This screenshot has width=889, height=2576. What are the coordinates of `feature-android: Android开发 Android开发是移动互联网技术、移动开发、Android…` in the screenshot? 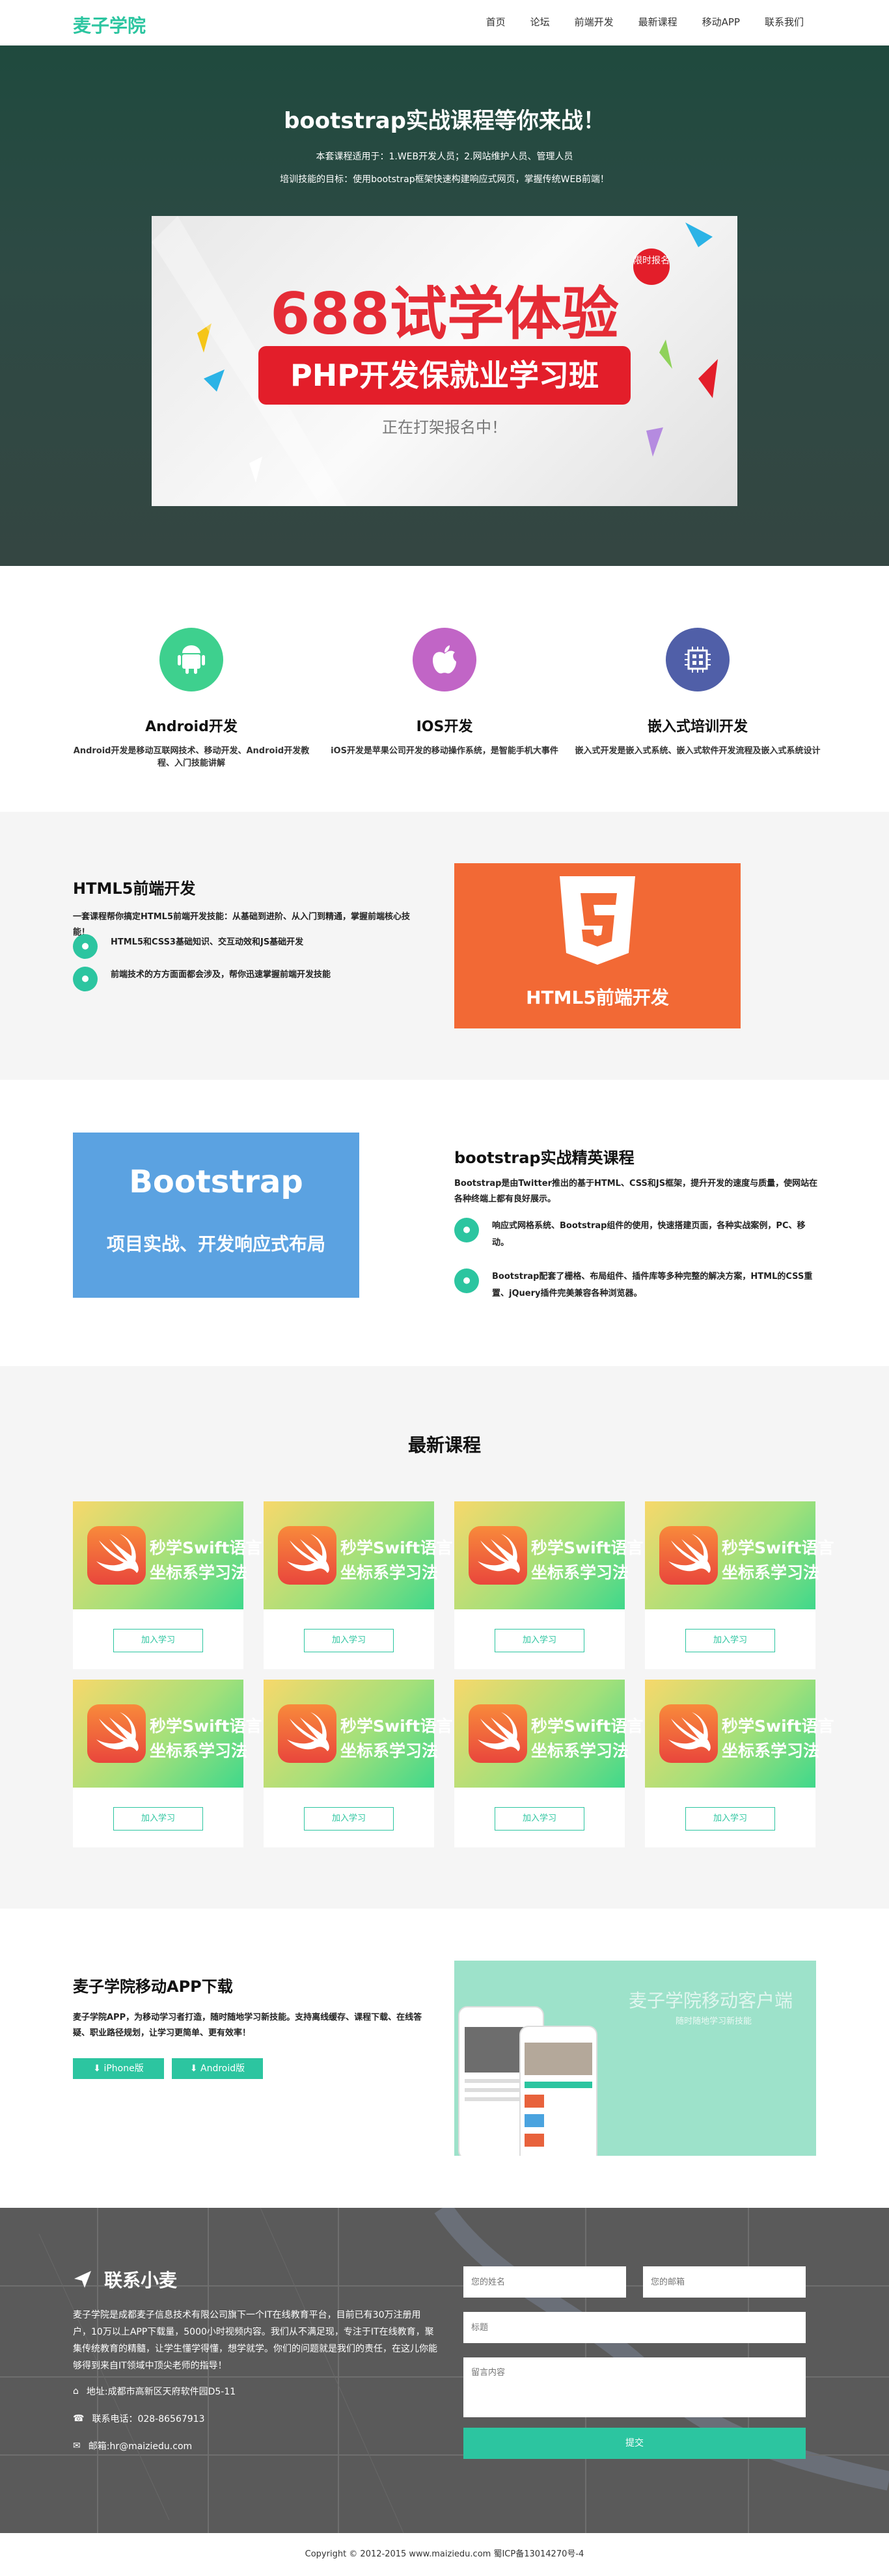 It's located at (191, 698).